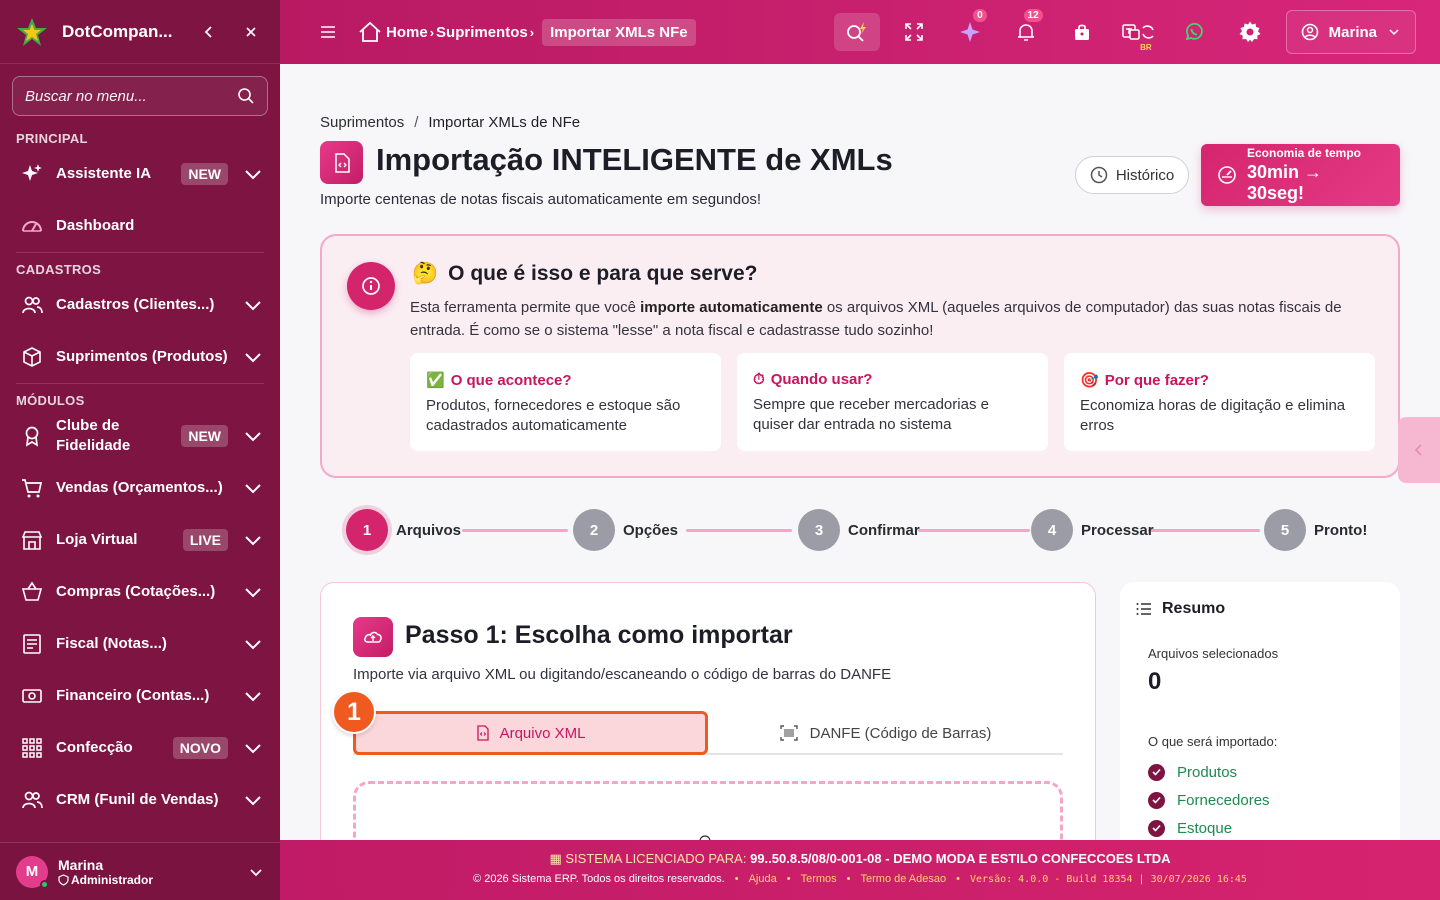  I want to click on user-role: Administrador, so click(153, 880).